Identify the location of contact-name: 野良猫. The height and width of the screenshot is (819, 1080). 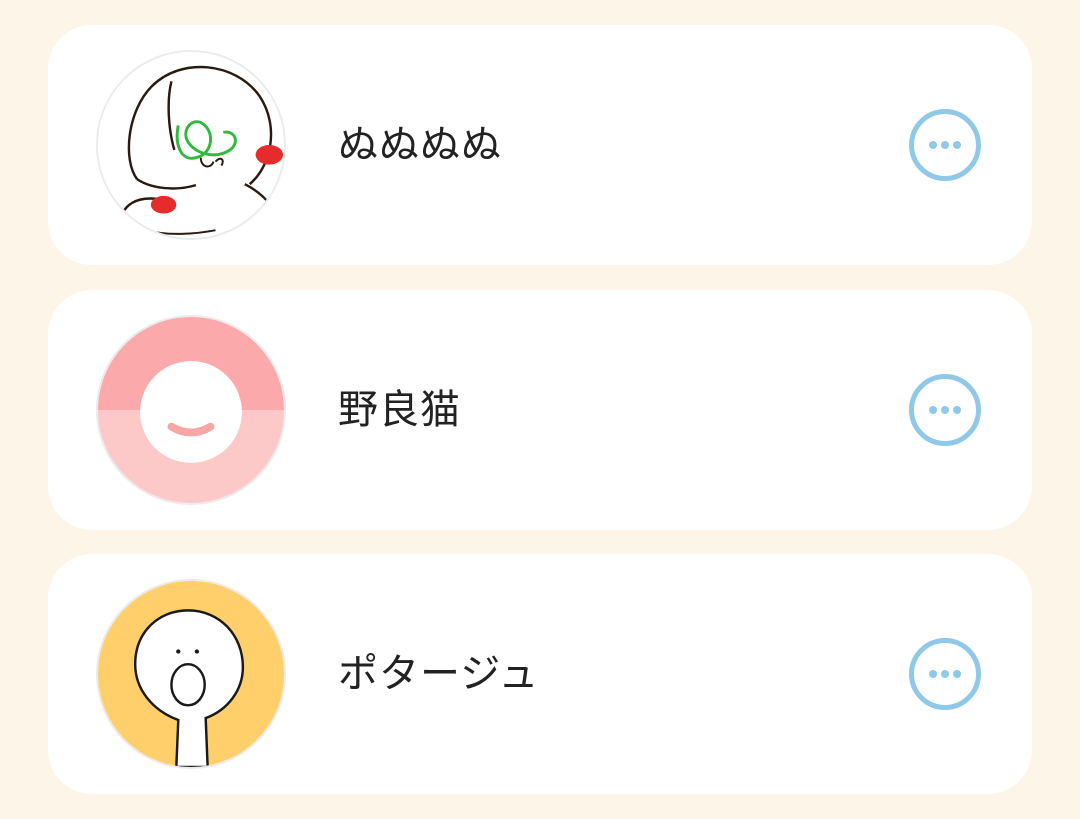
(399, 410).